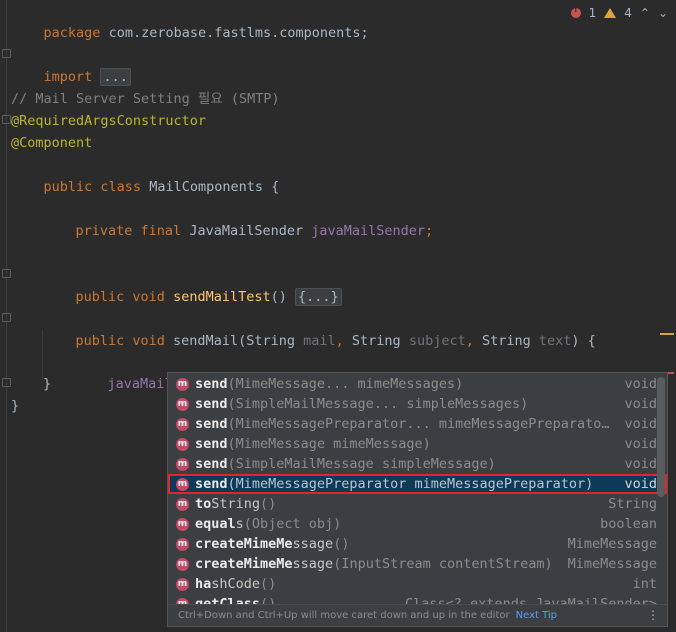 The height and width of the screenshot is (632, 676). I want to click on completion-name-rest: String, so click(236, 504).